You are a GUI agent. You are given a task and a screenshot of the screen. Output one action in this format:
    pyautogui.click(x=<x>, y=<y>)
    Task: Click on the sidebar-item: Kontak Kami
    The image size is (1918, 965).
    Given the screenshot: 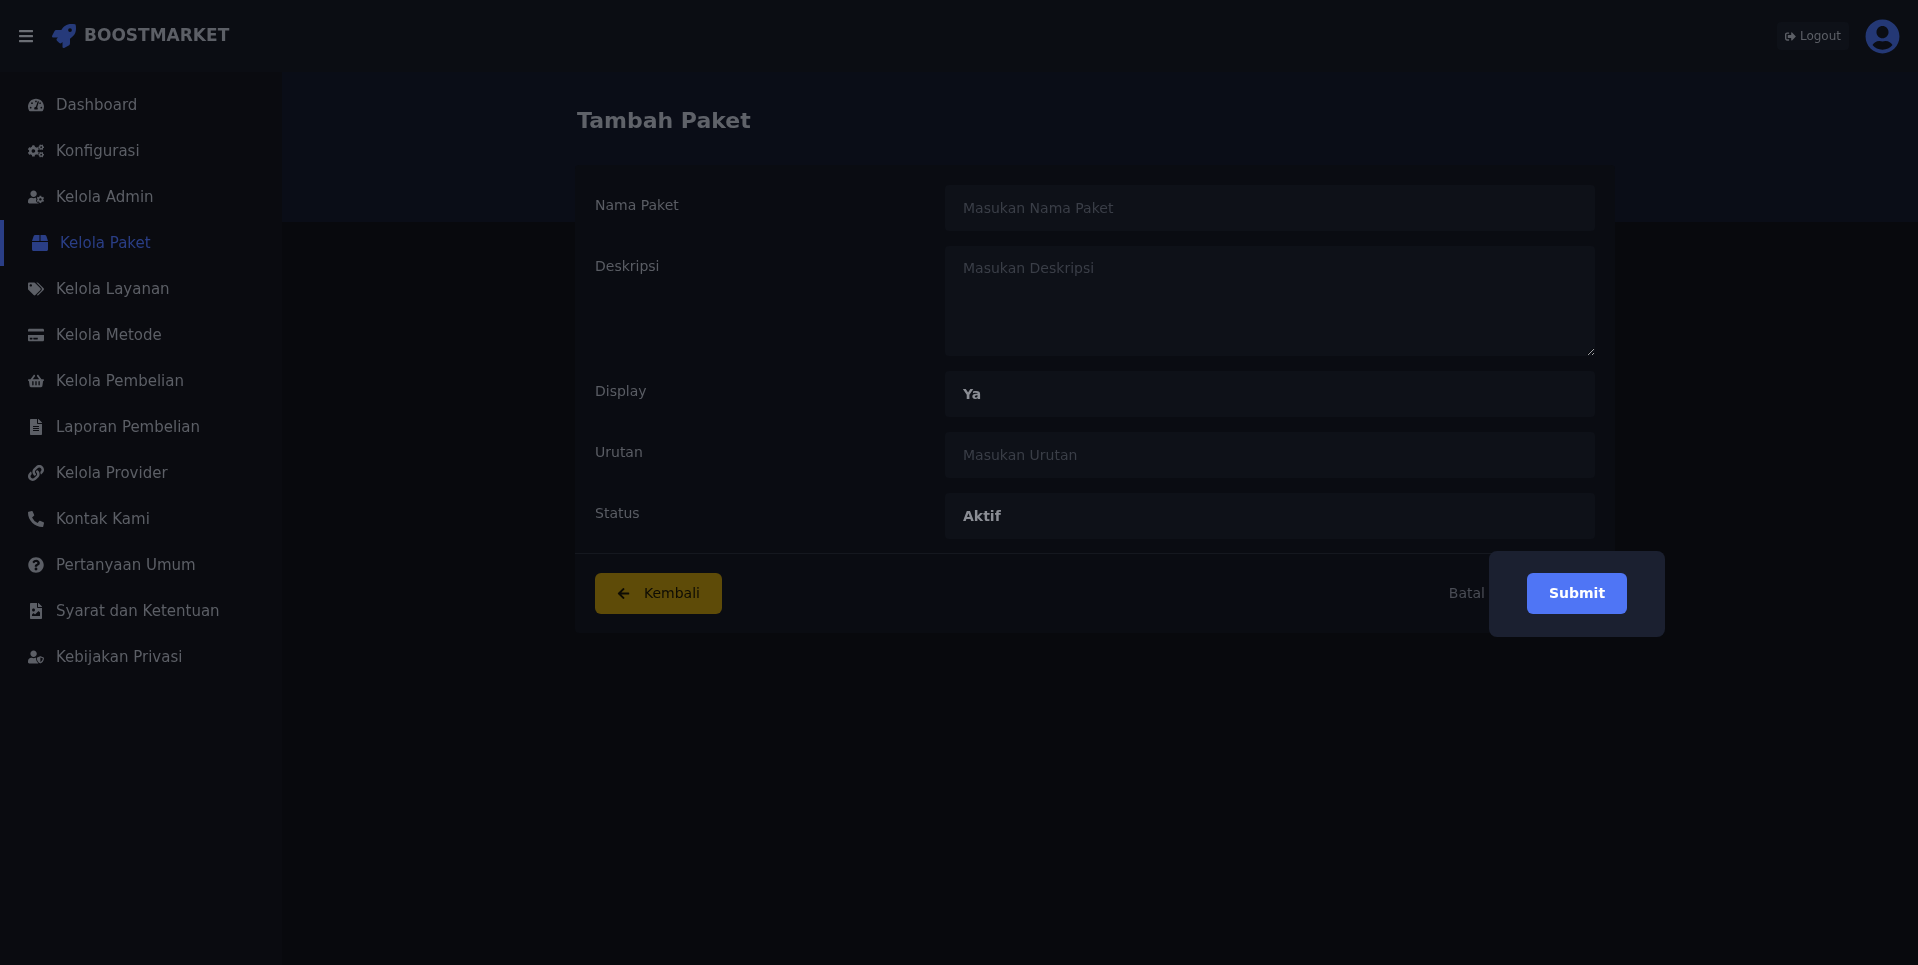 What is the action you would take?
    pyautogui.click(x=141, y=519)
    